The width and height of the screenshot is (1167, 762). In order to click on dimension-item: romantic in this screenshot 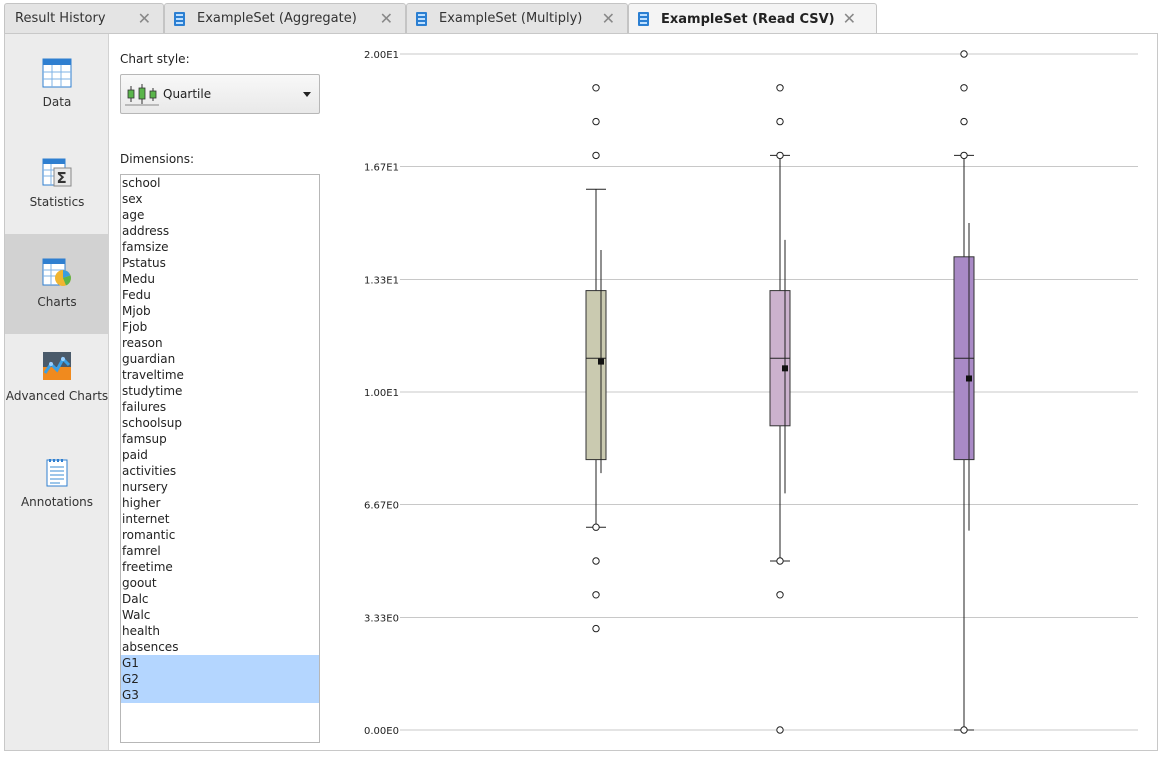, I will do `click(220, 535)`.